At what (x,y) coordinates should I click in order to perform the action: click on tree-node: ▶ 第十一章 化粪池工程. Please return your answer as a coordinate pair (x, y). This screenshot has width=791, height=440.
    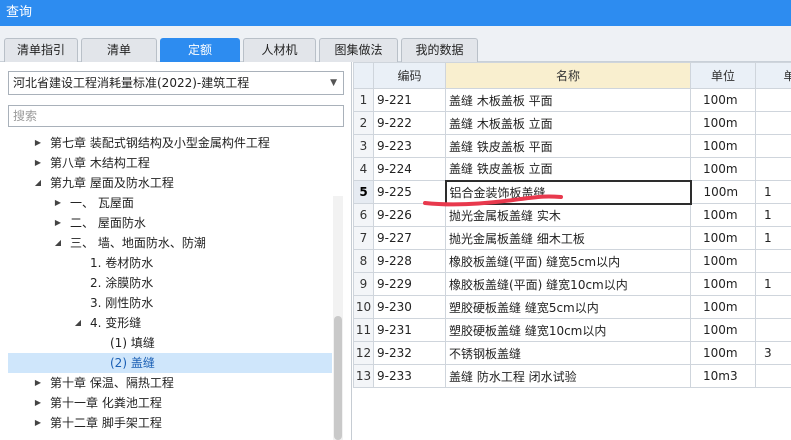
    Looking at the image, I should click on (170, 403).